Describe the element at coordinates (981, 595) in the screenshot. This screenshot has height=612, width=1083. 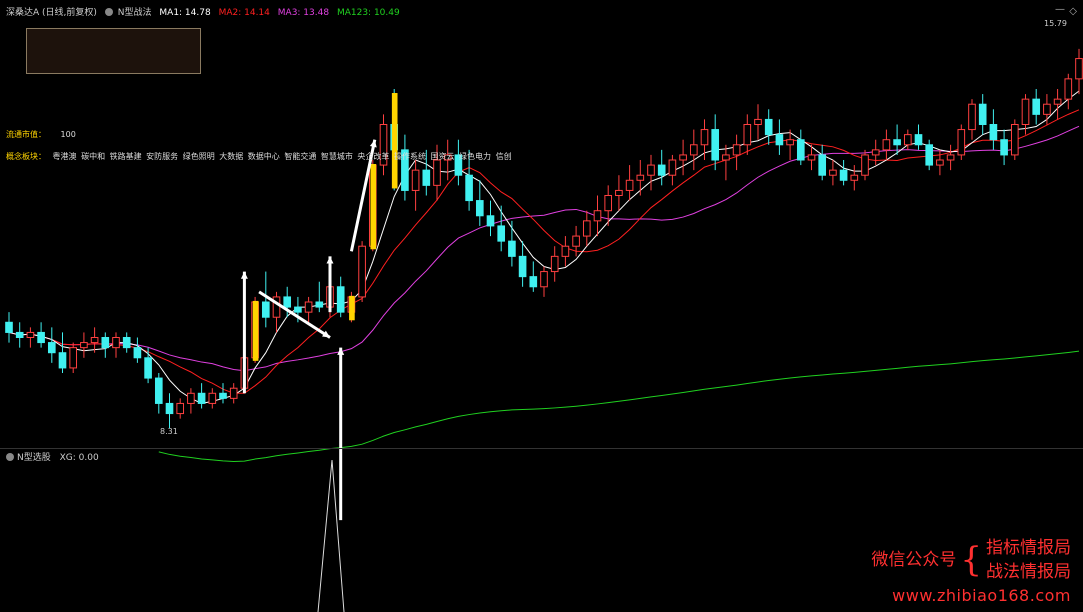
I see `watermark-url: www.zhibiao168.com` at that location.